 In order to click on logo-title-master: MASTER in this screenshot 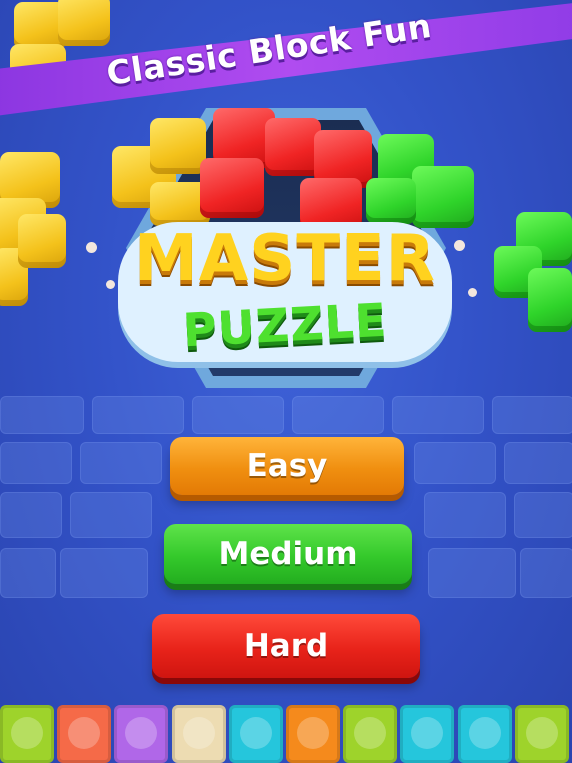, I will do `click(285, 259)`.